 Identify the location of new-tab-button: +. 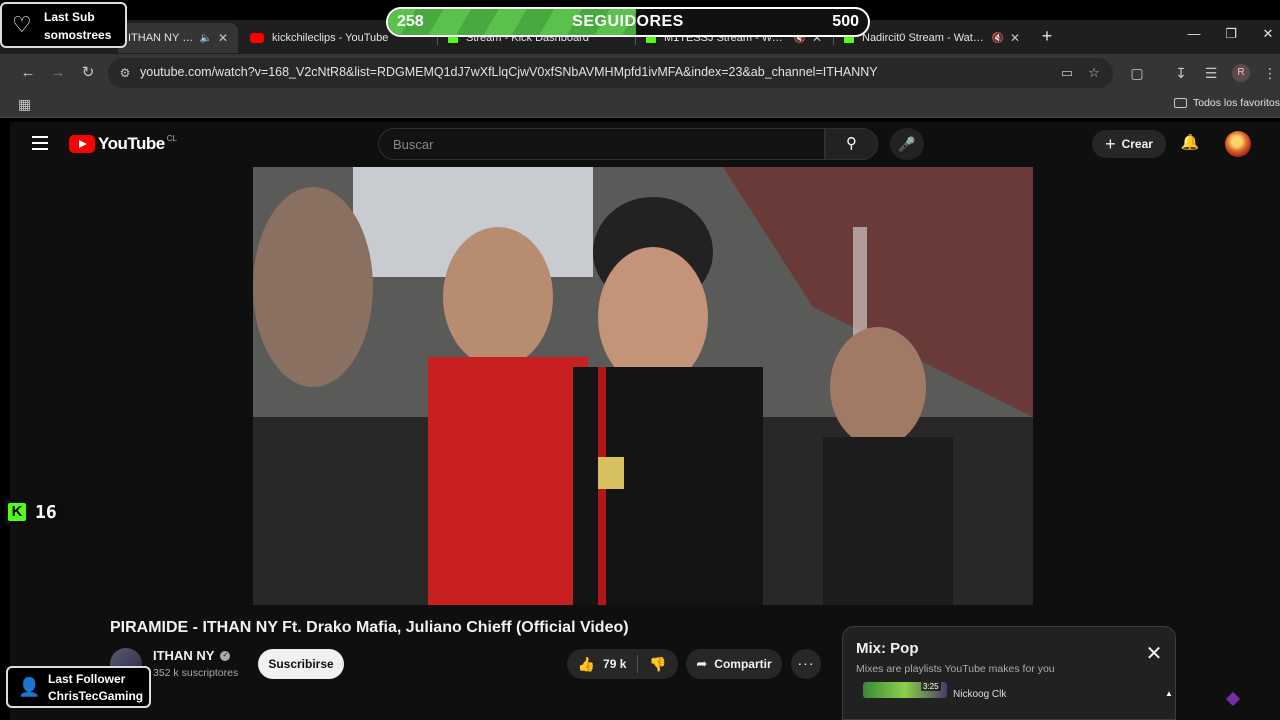
(1047, 37).